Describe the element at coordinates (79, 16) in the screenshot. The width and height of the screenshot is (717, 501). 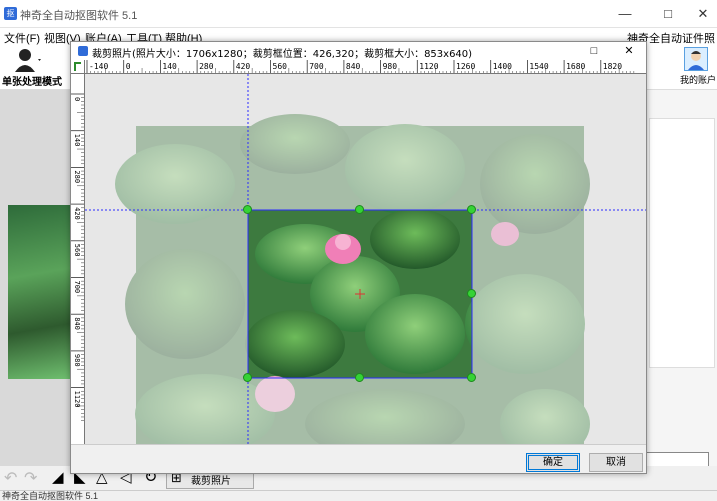
I see `main-window-title: 神奇全自动抠图软件 5.1` at that location.